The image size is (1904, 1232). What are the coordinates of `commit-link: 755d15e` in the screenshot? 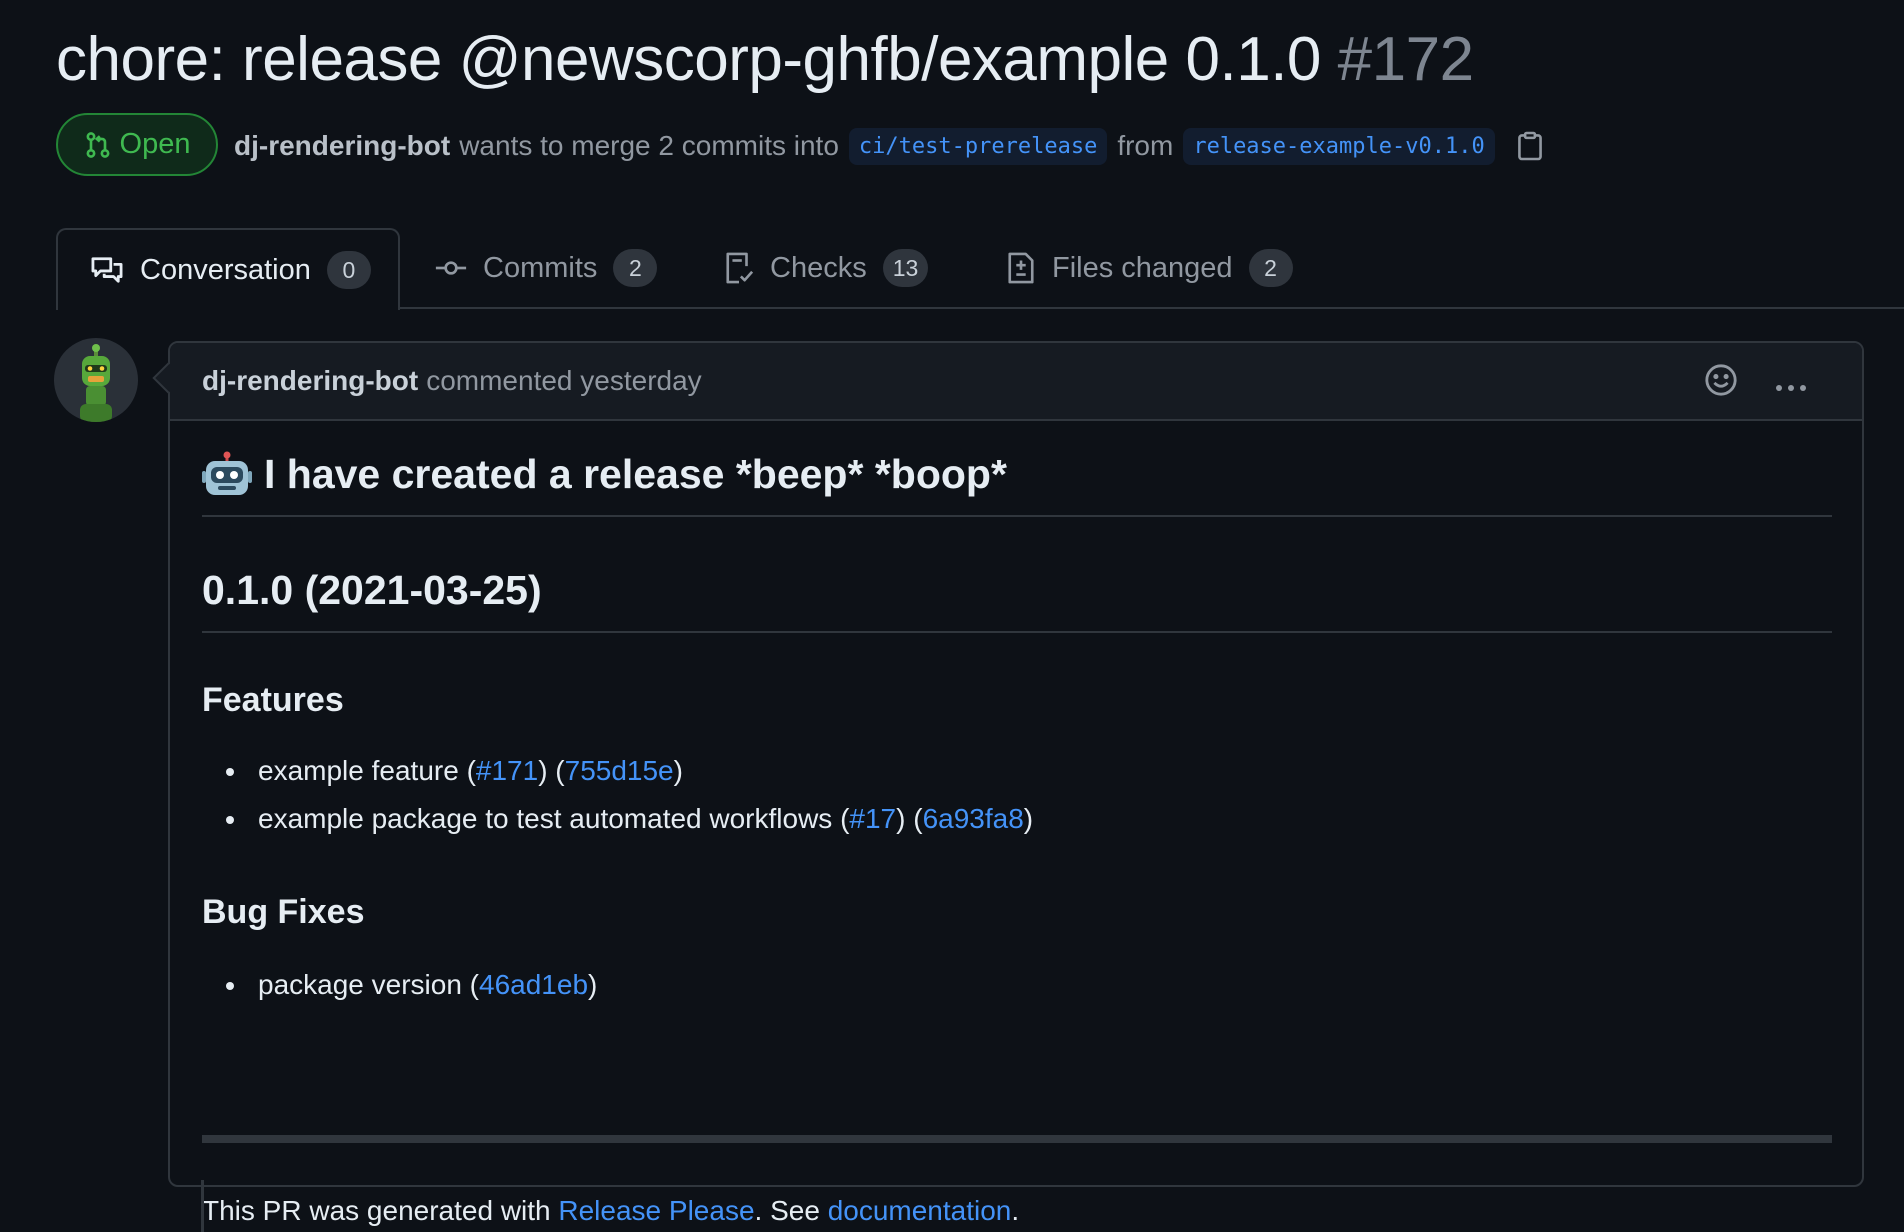 It's located at (619, 770).